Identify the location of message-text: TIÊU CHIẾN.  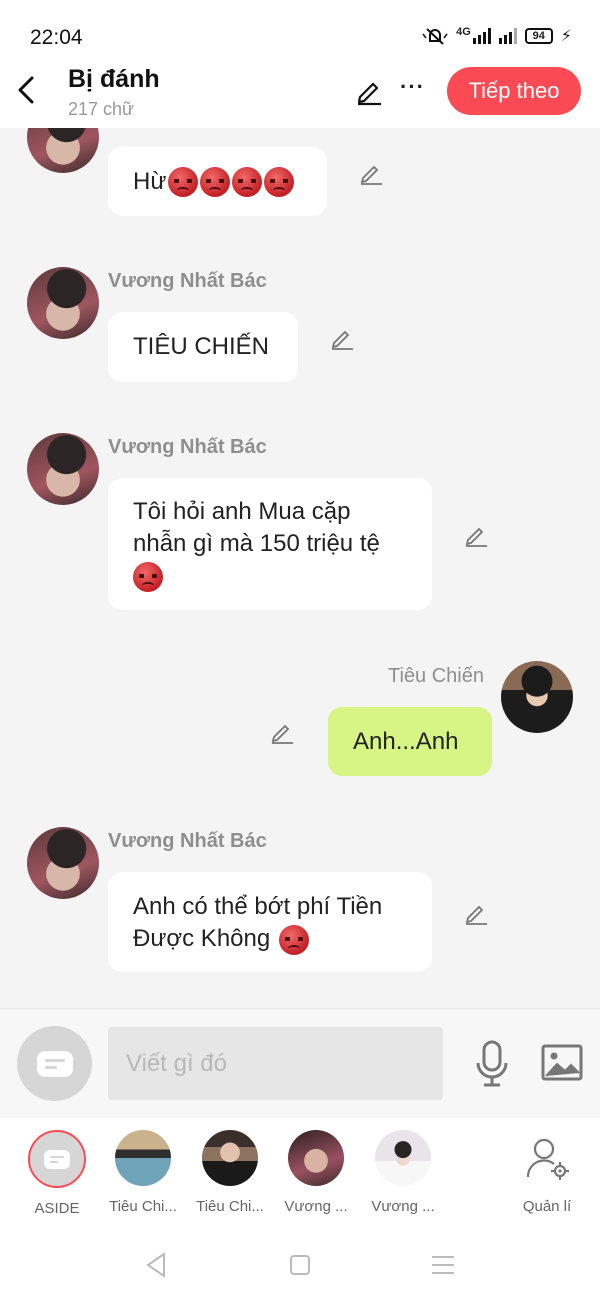
(201, 346).